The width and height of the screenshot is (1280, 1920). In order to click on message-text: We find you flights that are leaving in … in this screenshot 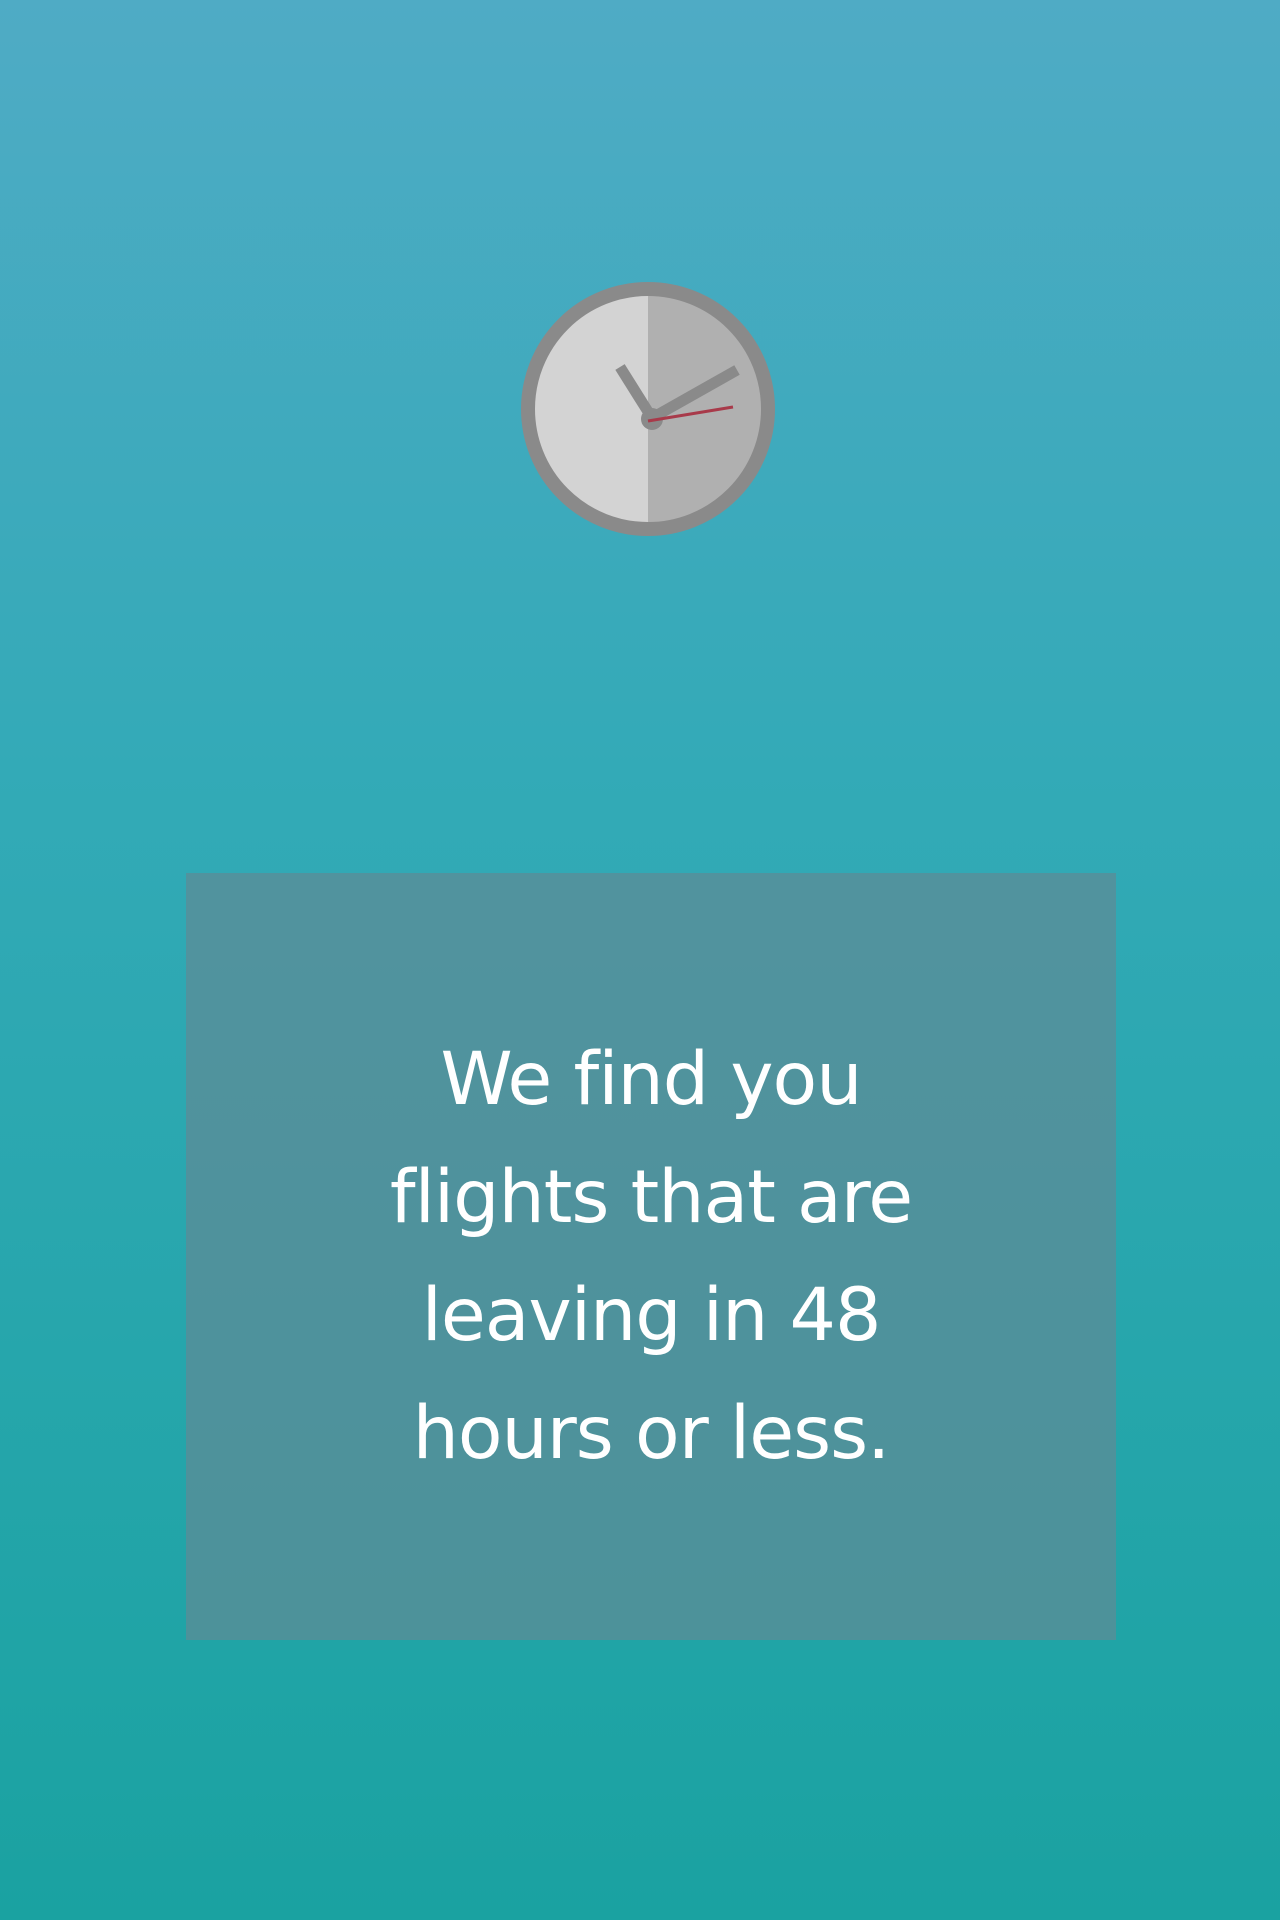, I will do `click(651, 1256)`.